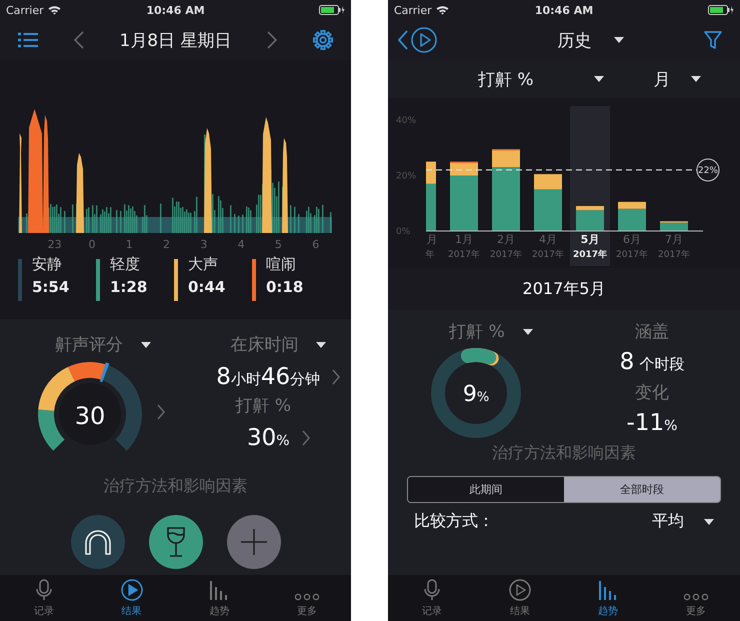  I want to click on in-bed-time: 8小时46分钟, so click(268, 377).